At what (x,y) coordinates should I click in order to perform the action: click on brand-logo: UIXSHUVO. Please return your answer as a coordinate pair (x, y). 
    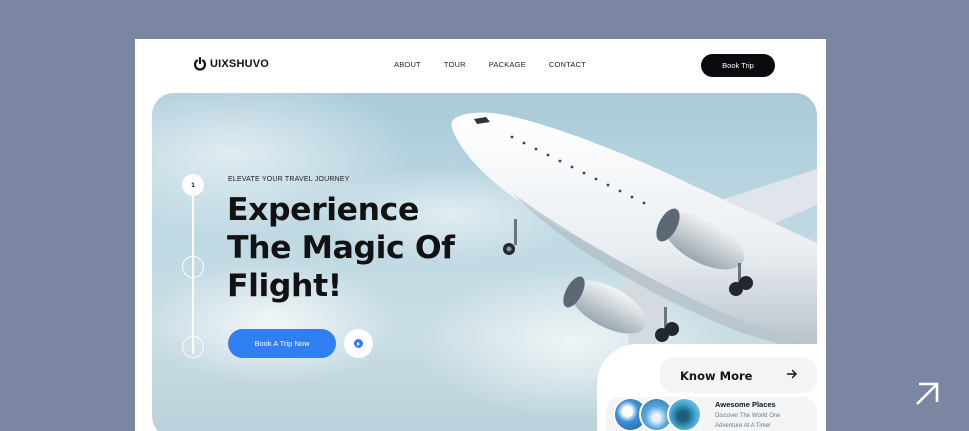
    Looking at the image, I should click on (231, 64).